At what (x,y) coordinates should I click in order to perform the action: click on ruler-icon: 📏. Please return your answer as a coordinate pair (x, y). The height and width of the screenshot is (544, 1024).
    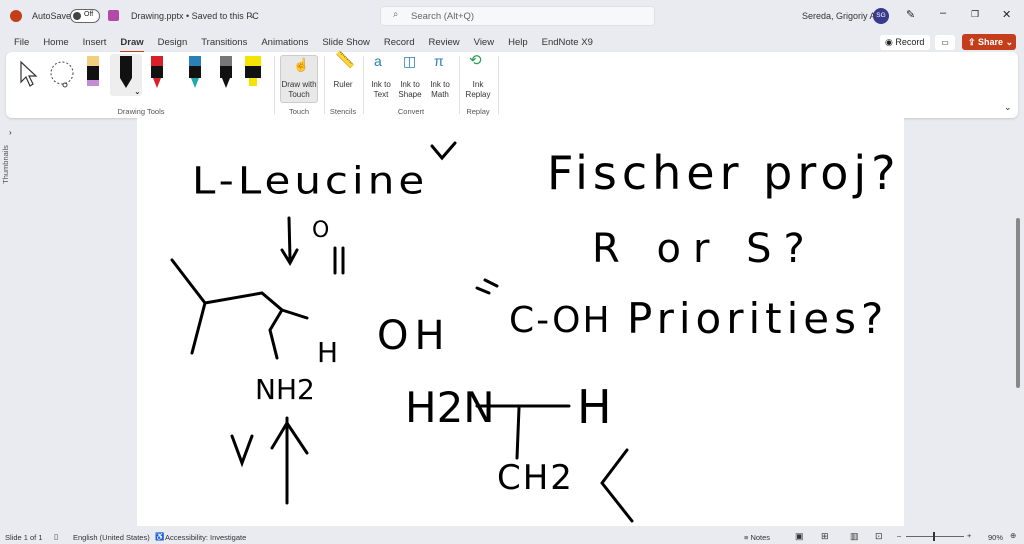
    Looking at the image, I should click on (345, 60).